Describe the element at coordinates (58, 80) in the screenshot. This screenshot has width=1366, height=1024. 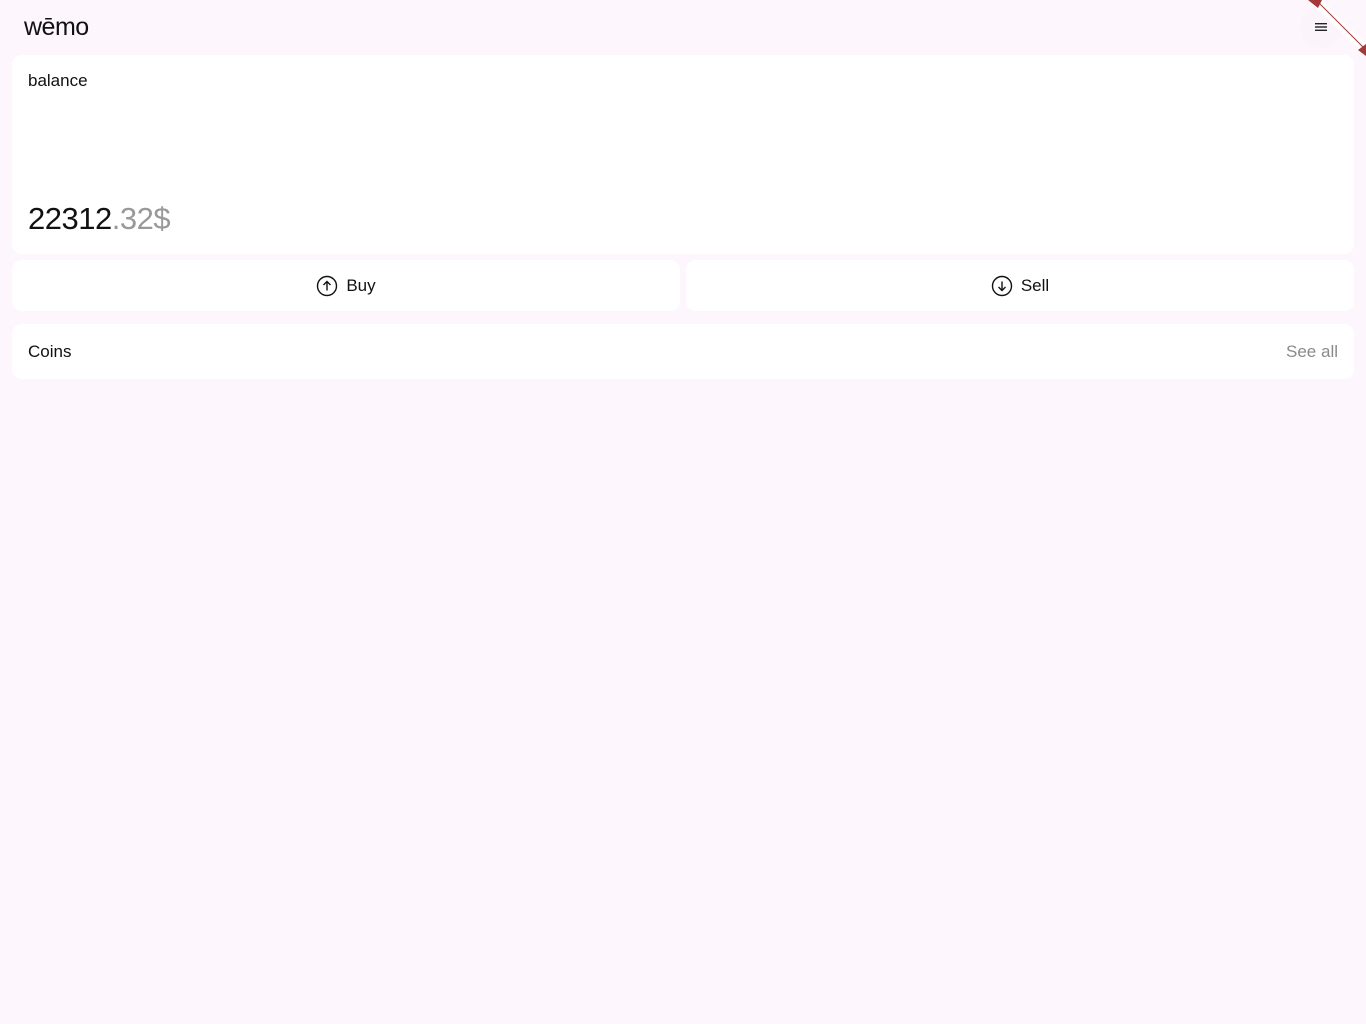
I see `balance-label: balance` at that location.